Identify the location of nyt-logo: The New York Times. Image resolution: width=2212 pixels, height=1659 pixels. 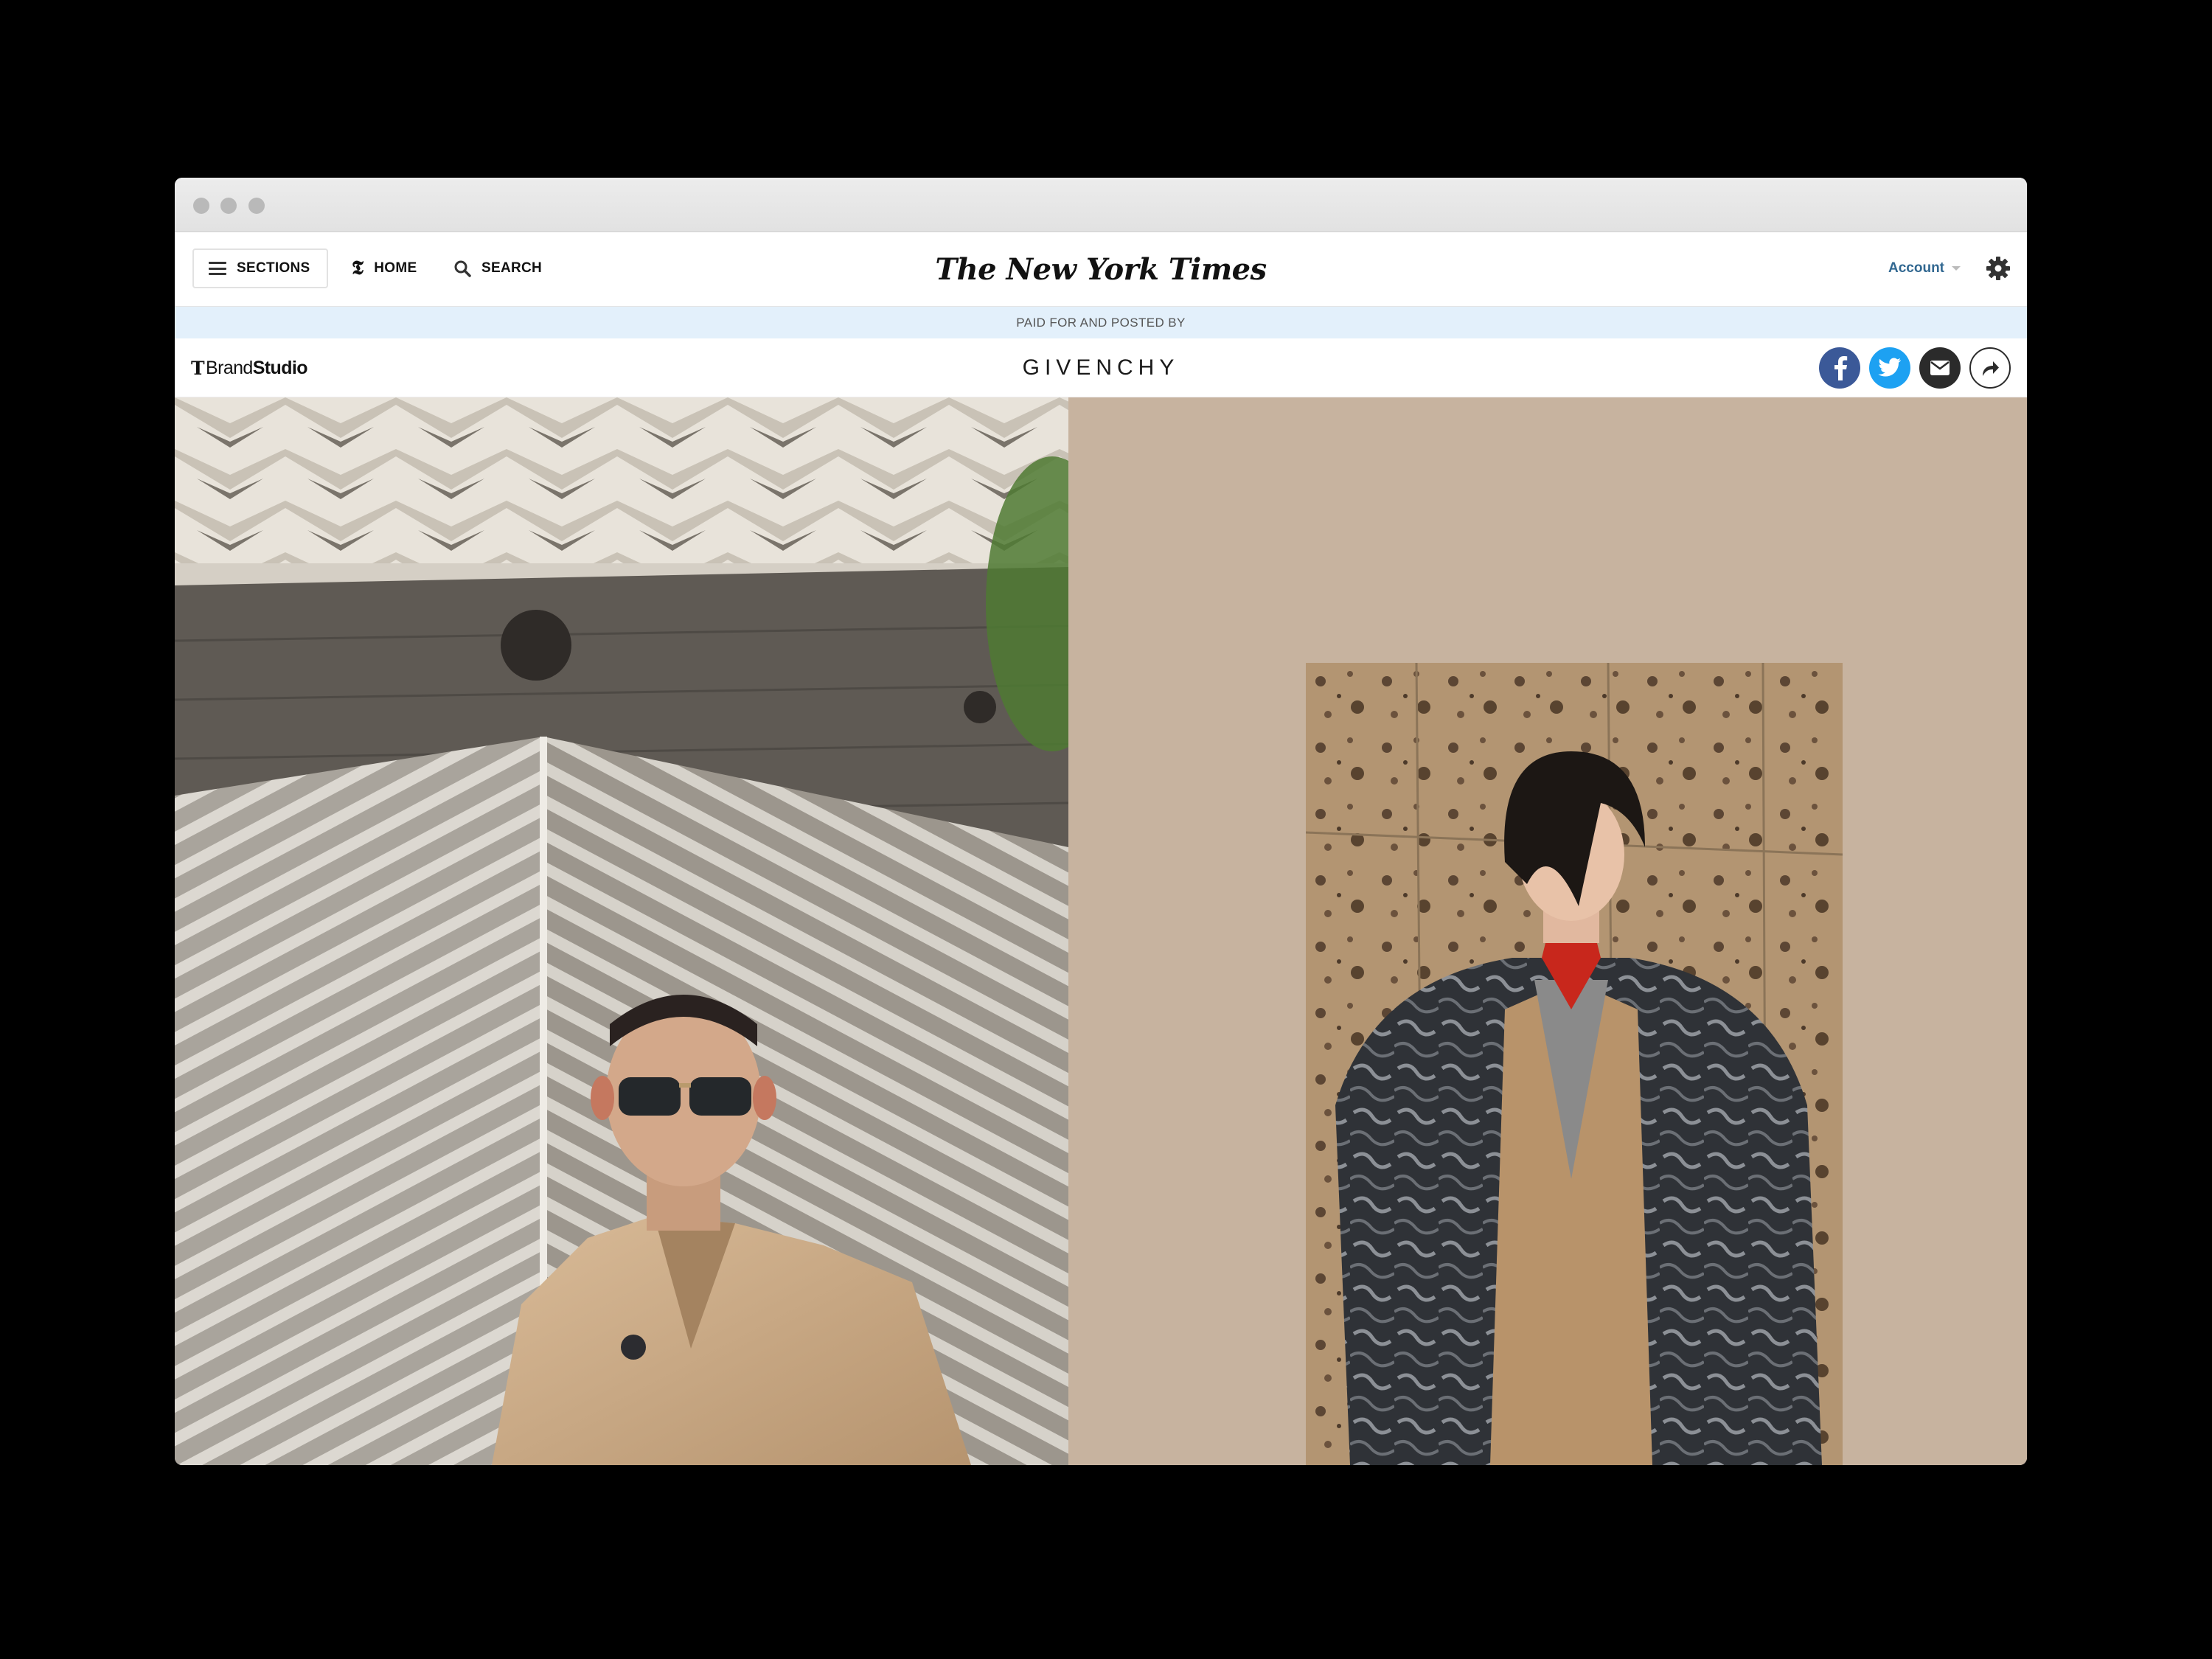
(1101, 269).